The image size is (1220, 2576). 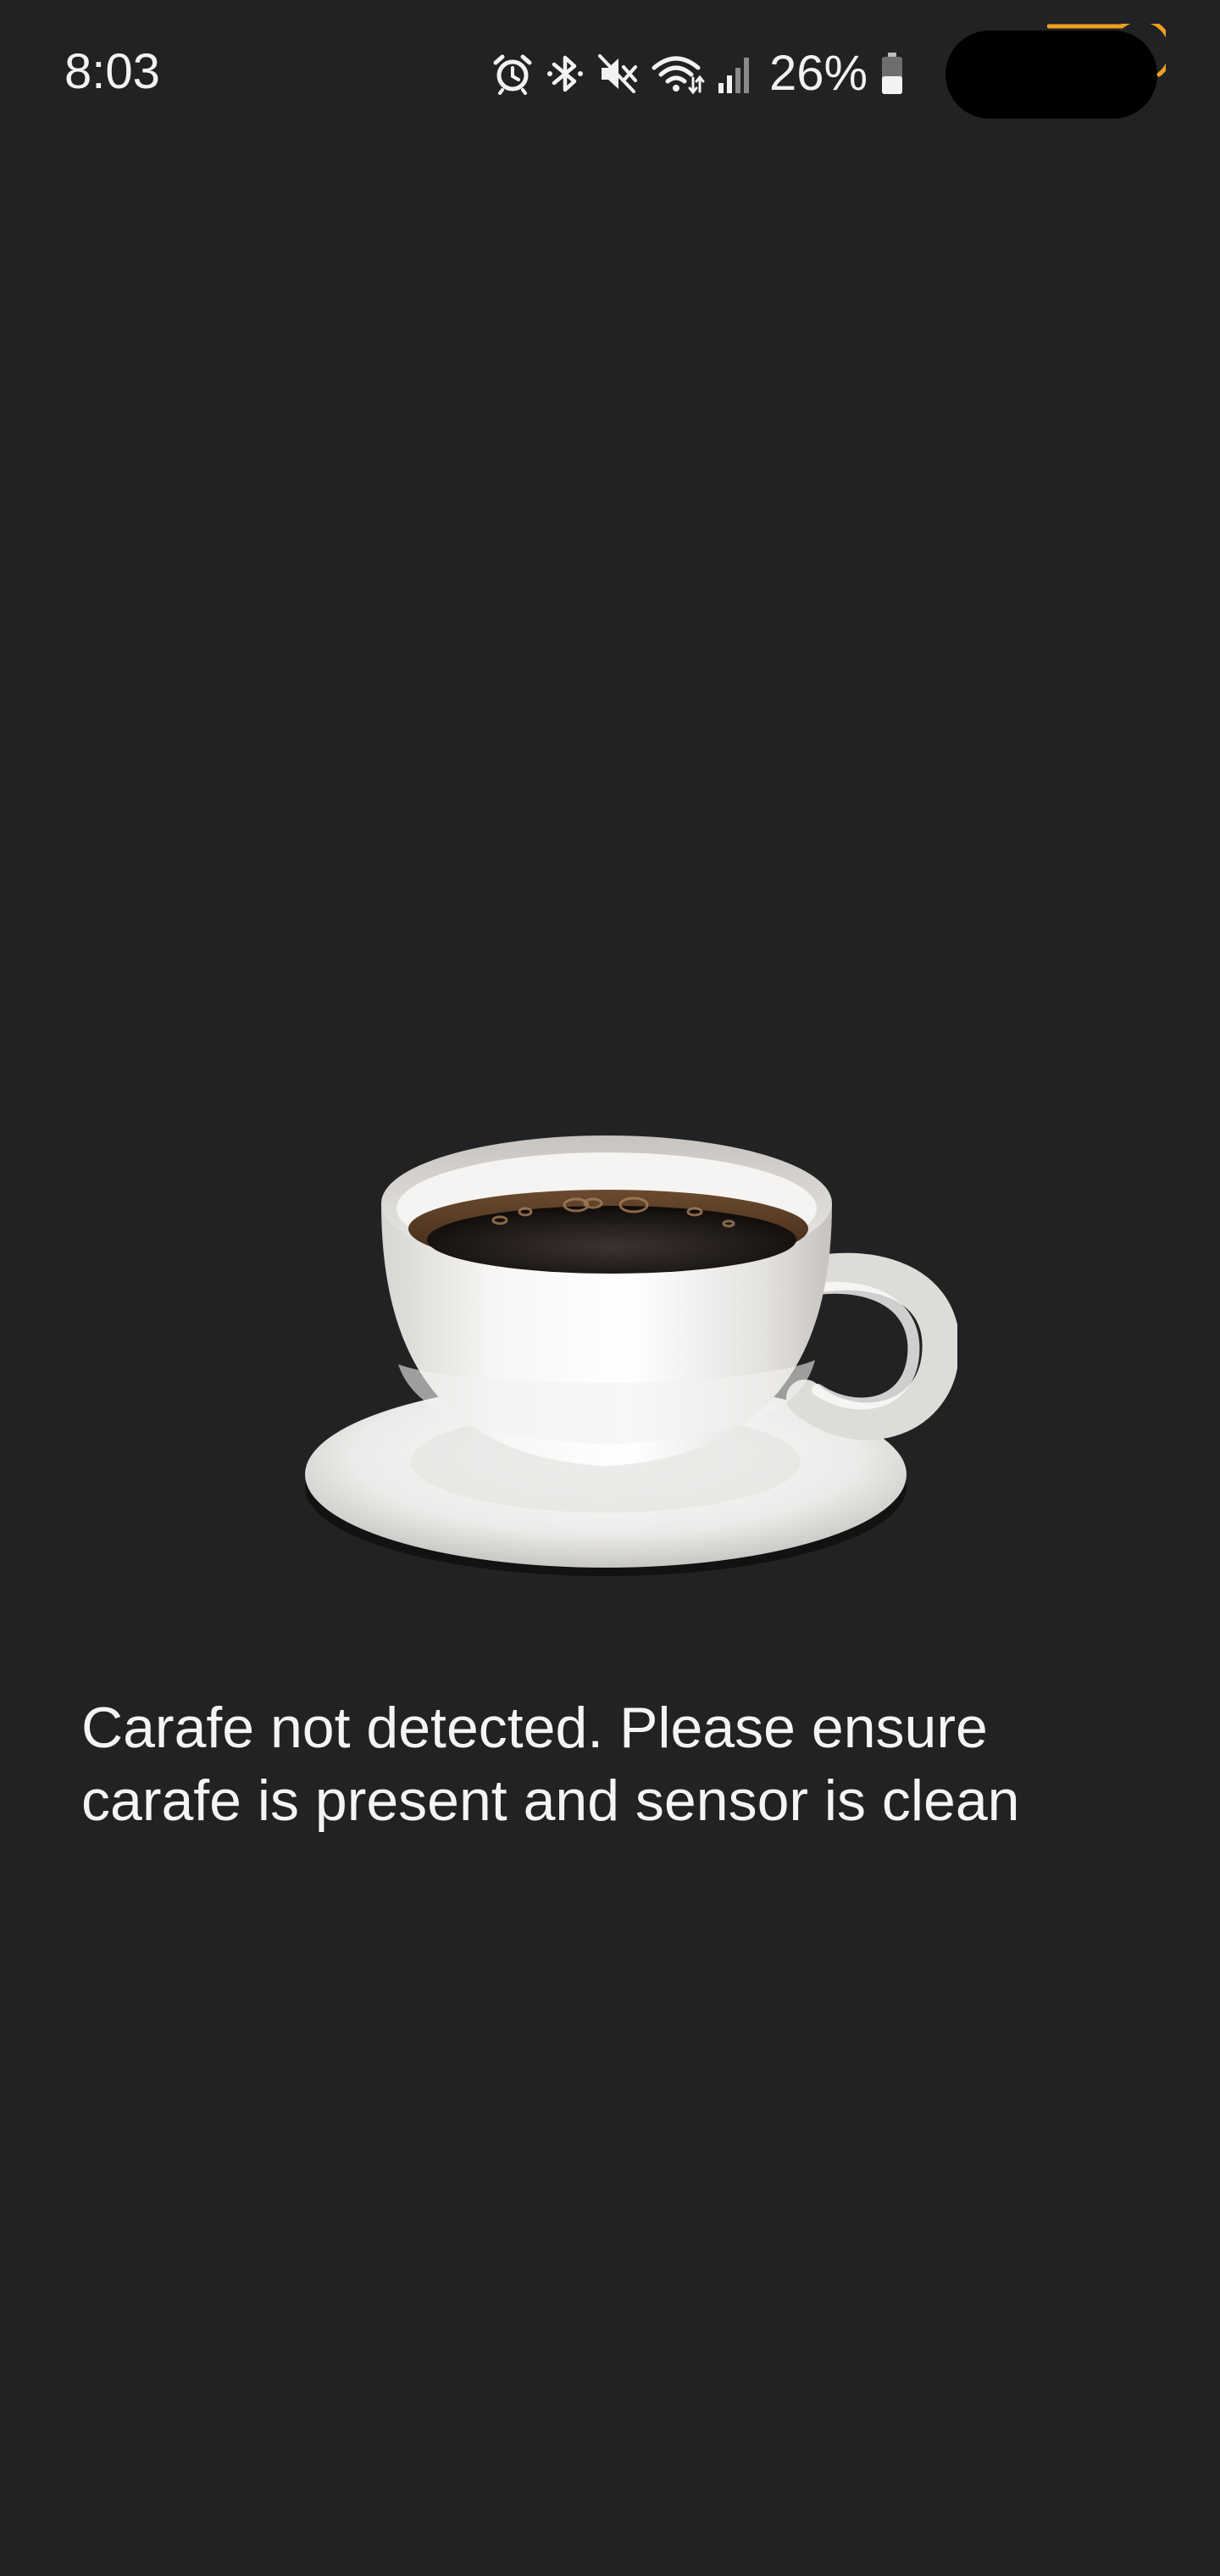 What do you see at coordinates (733, 75) in the screenshot?
I see `signal-icon` at bounding box center [733, 75].